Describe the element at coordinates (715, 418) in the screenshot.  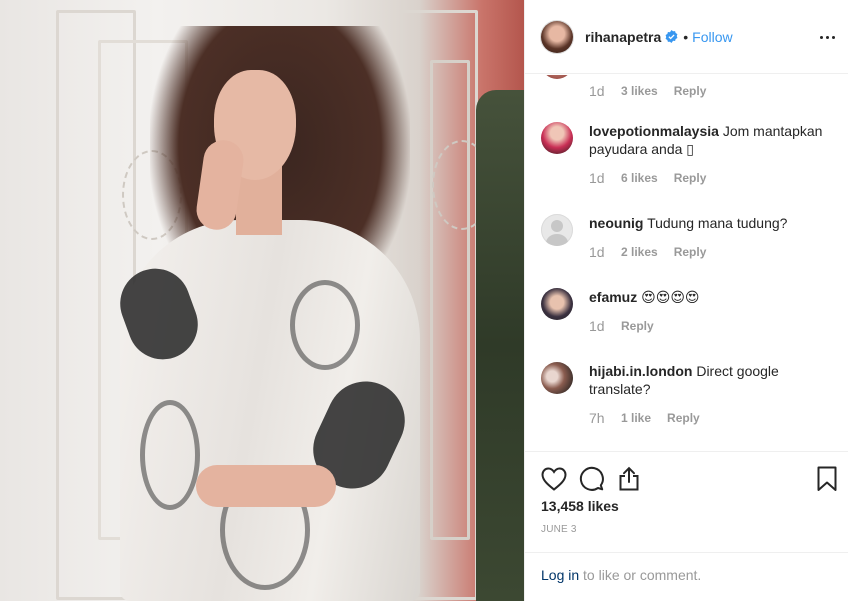
I see `comment-meta: 7h 1 like Reply` at that location.